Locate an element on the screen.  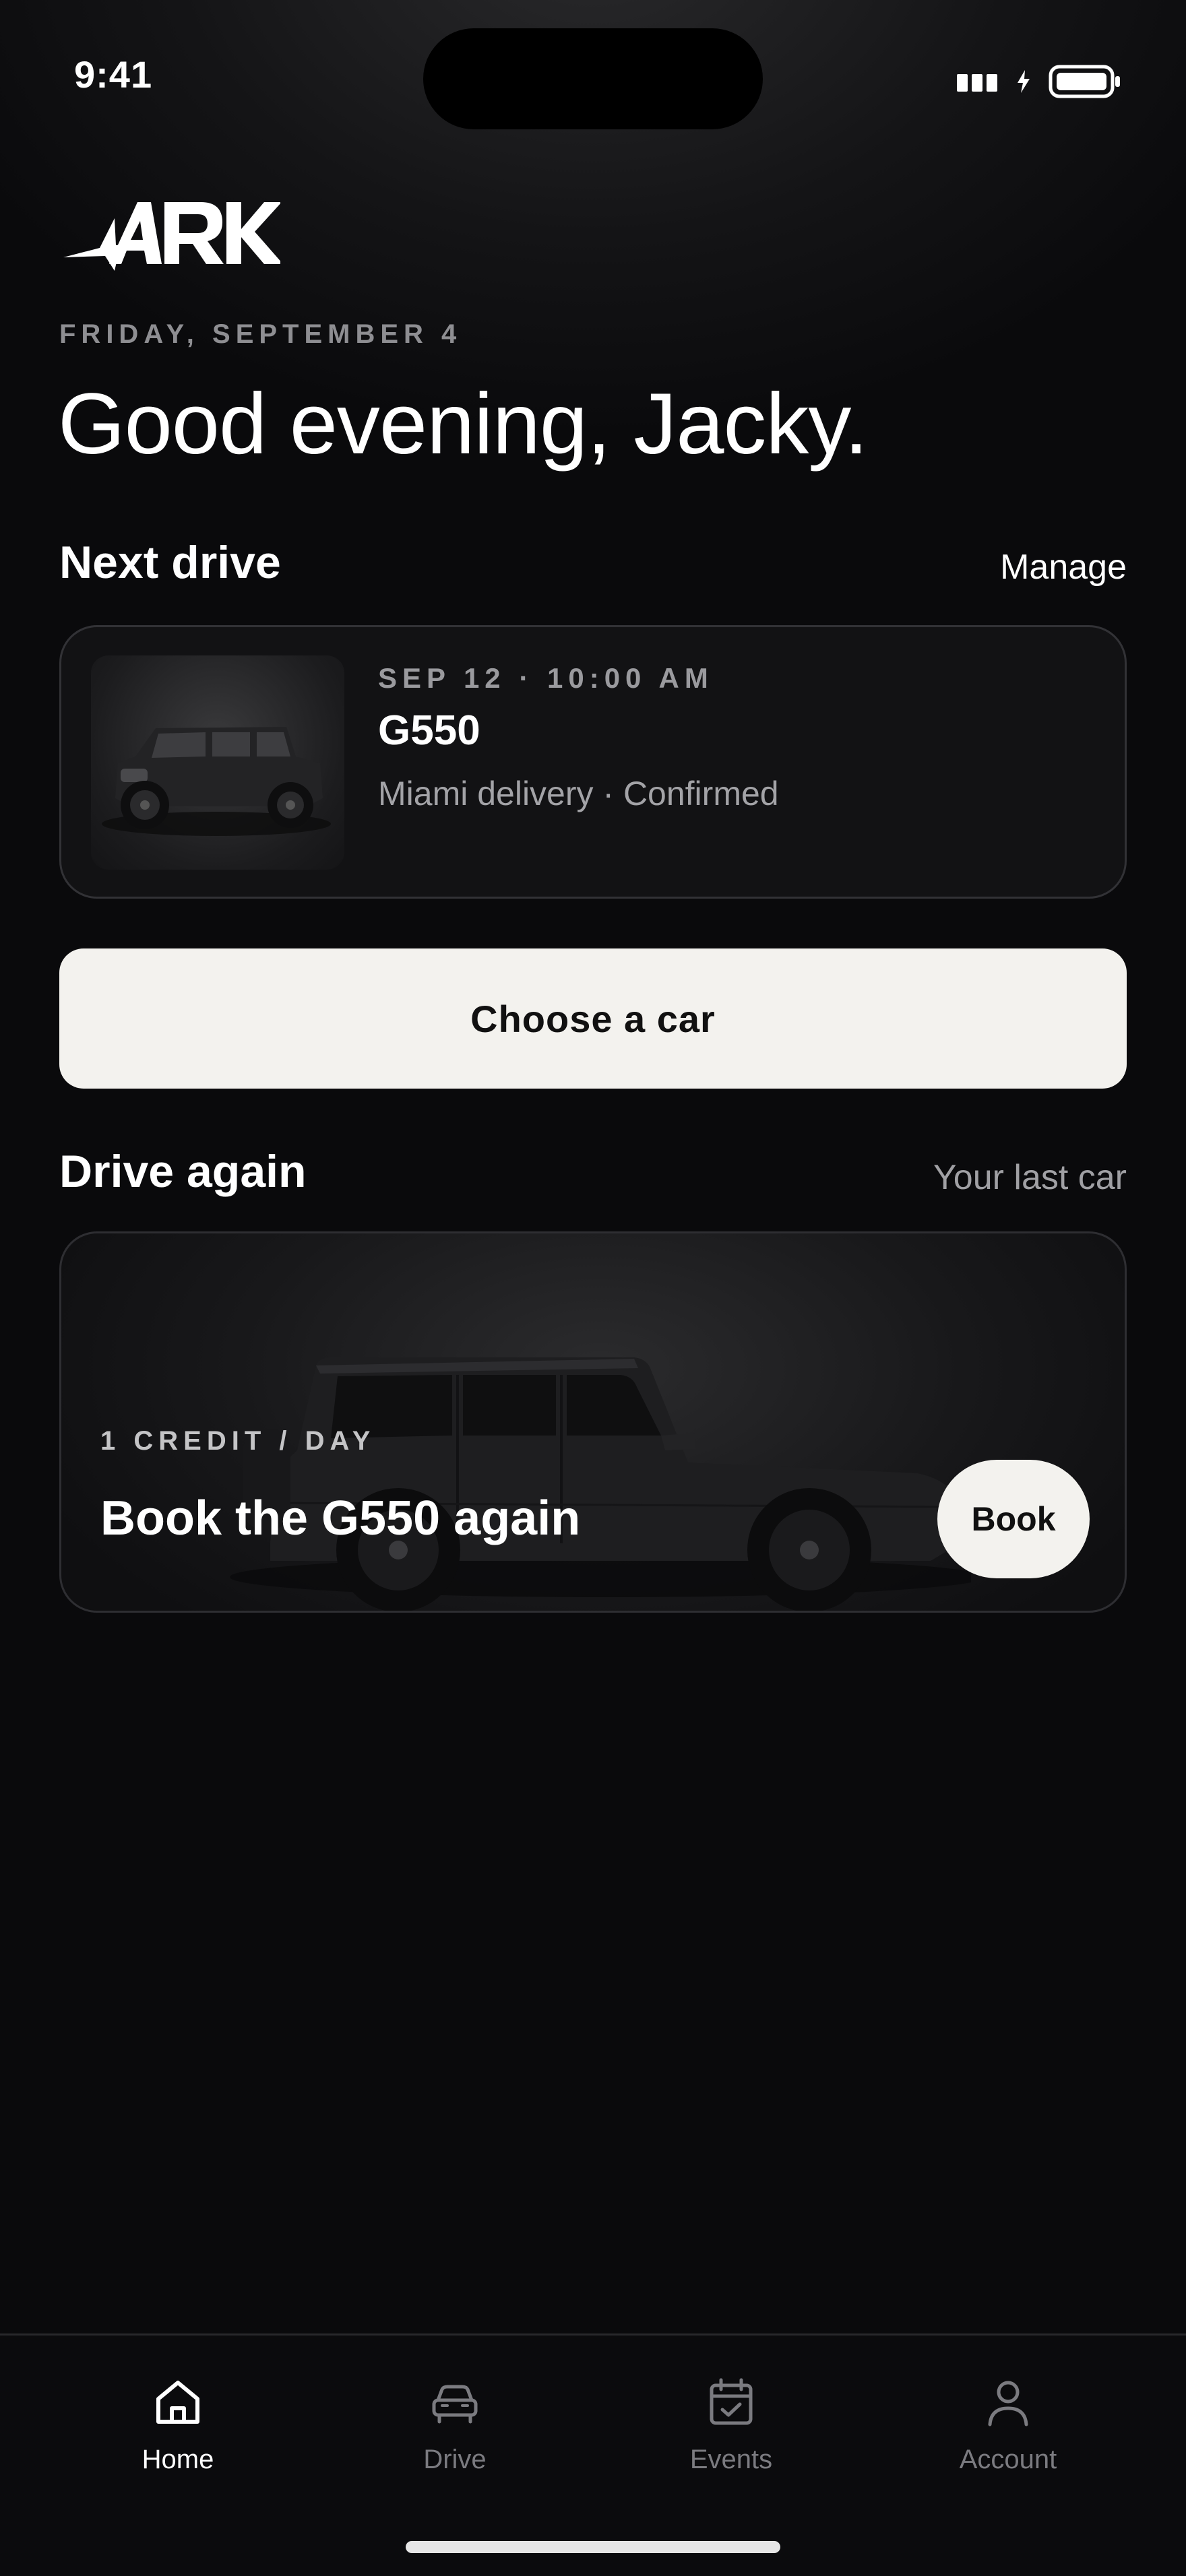
charging-bolt-icon is located at coordinates (1024, 81).